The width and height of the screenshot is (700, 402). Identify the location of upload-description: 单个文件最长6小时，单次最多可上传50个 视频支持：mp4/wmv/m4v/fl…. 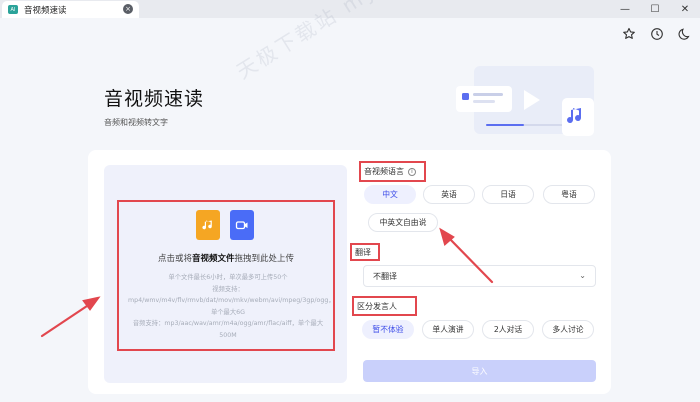
(231, 306).